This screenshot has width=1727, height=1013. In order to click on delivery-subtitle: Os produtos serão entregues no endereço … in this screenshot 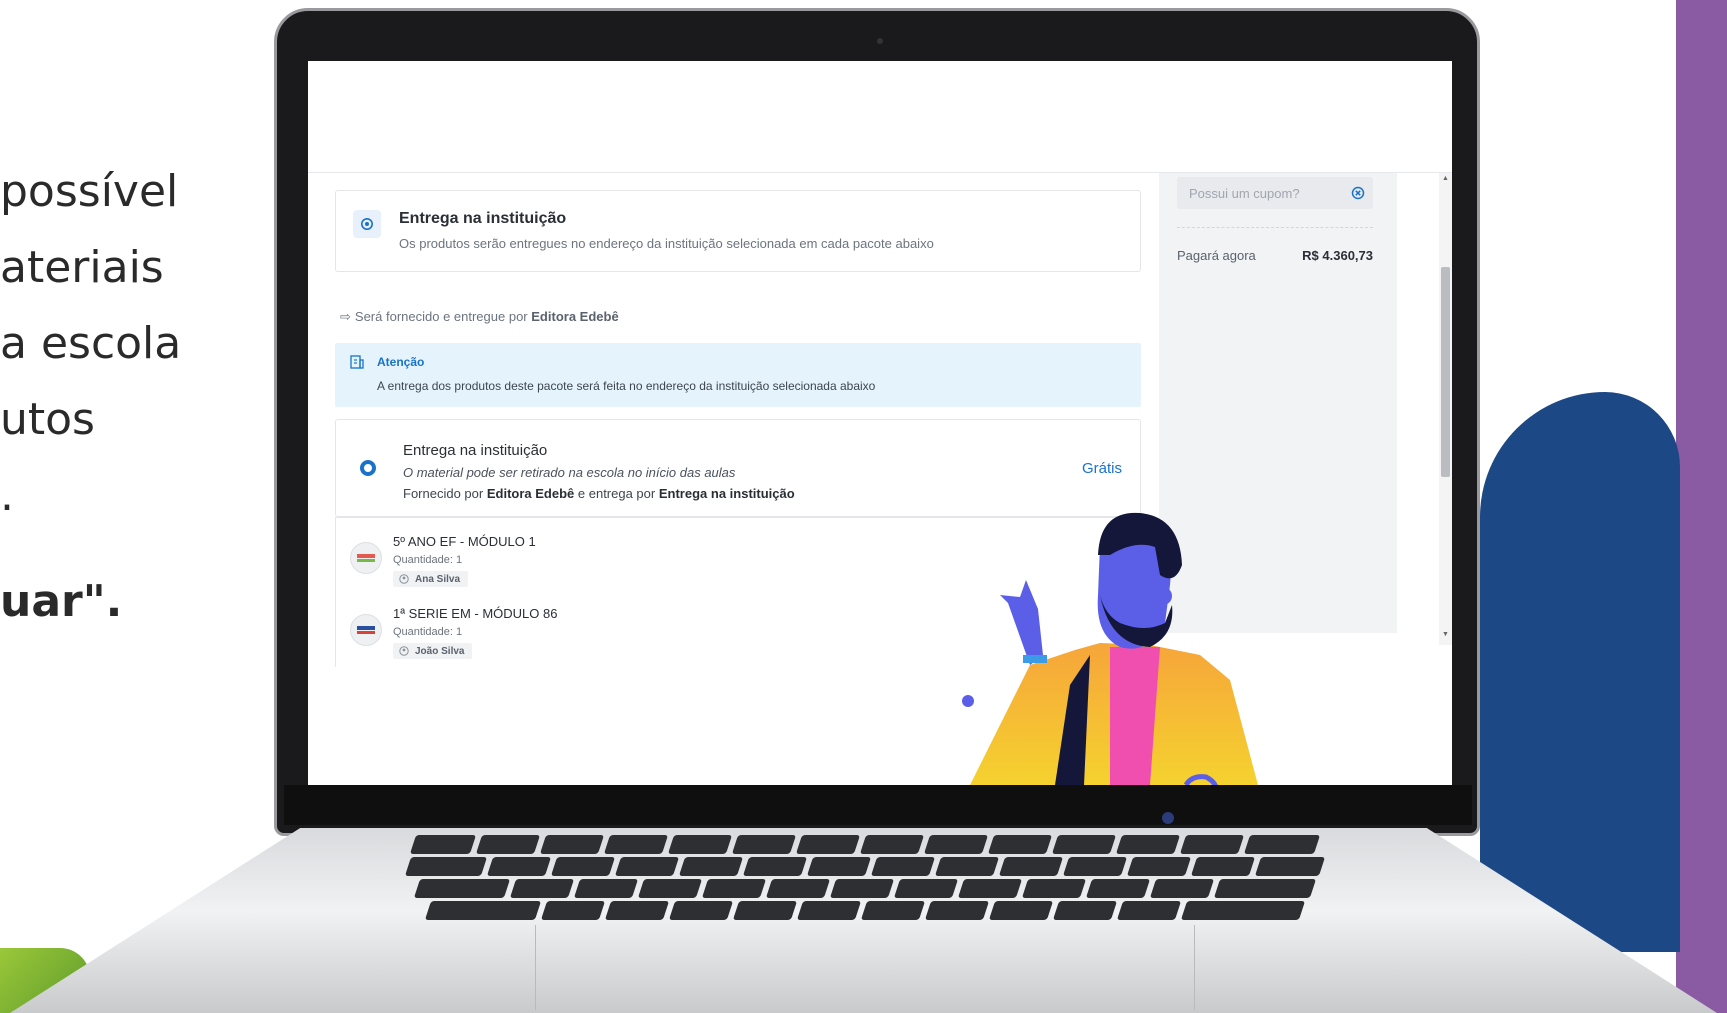, I will do `click(666, 243)`.